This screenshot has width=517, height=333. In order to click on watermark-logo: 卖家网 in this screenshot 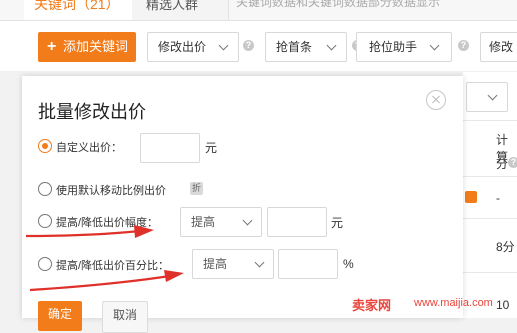, I will do `click(372, 305)`.